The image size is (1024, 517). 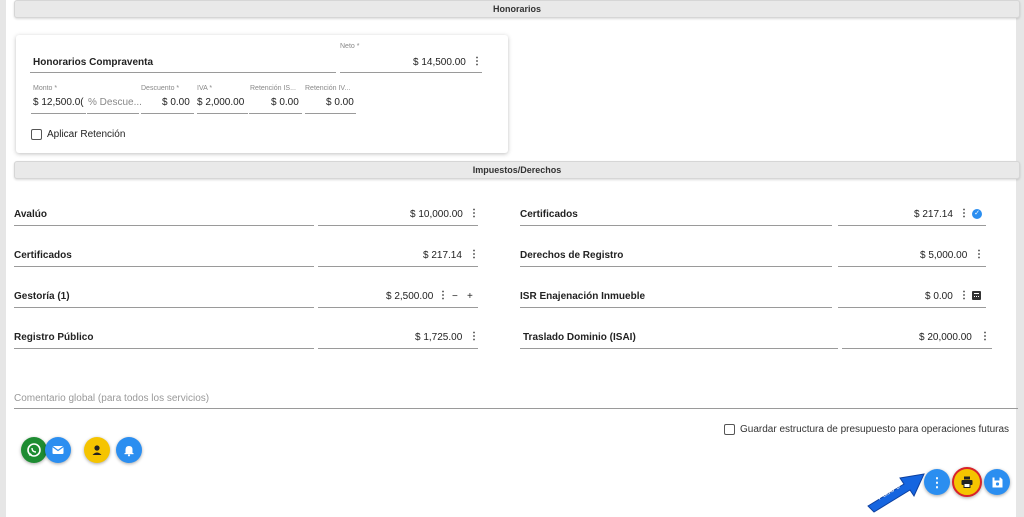 I want to click on certificados-left-value: $ 217.14, so click(x=442, y=255).